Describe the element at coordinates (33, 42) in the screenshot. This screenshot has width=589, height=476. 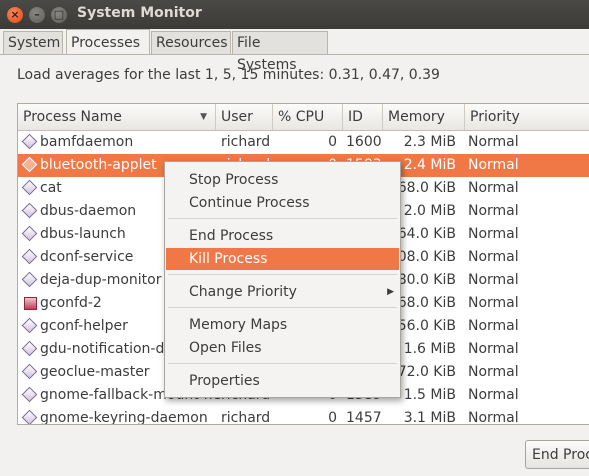
I see `tab-system: System` at that location.